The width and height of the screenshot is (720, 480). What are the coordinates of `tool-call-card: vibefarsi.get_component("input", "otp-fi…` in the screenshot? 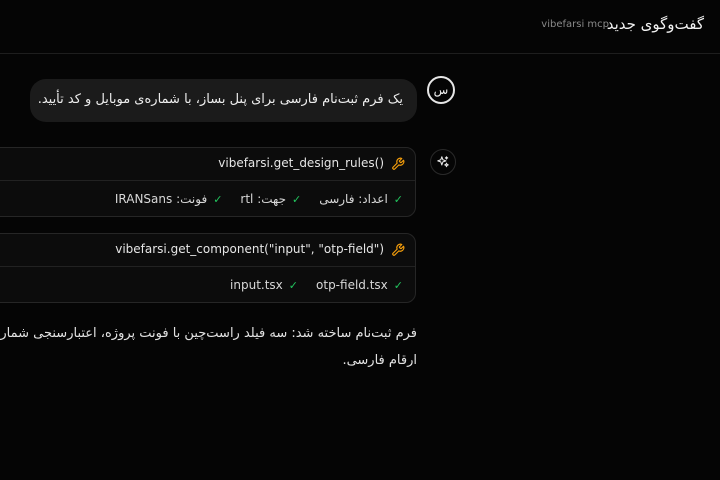 It's located at (208, 268).